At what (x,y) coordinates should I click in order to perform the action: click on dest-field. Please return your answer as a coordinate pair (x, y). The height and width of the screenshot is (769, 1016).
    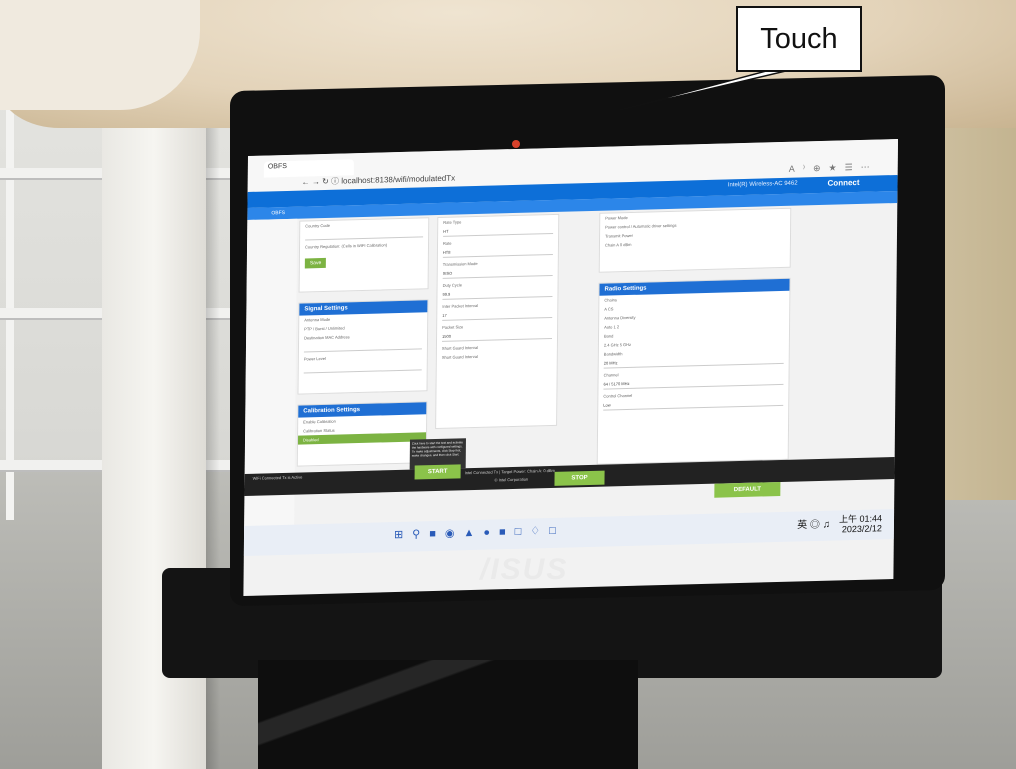
    Looking at the image, I should click on (363, 347).